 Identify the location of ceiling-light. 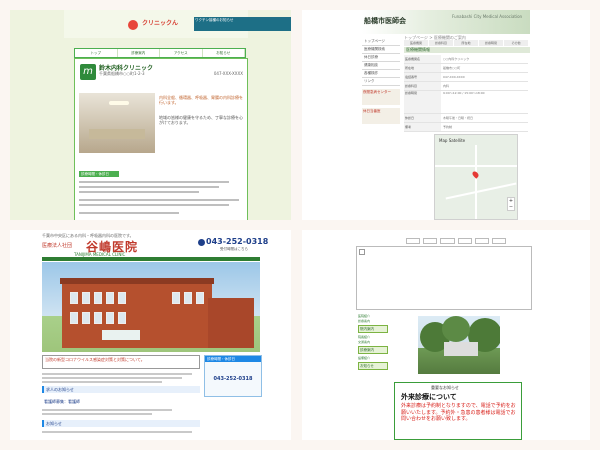
(119, 103).